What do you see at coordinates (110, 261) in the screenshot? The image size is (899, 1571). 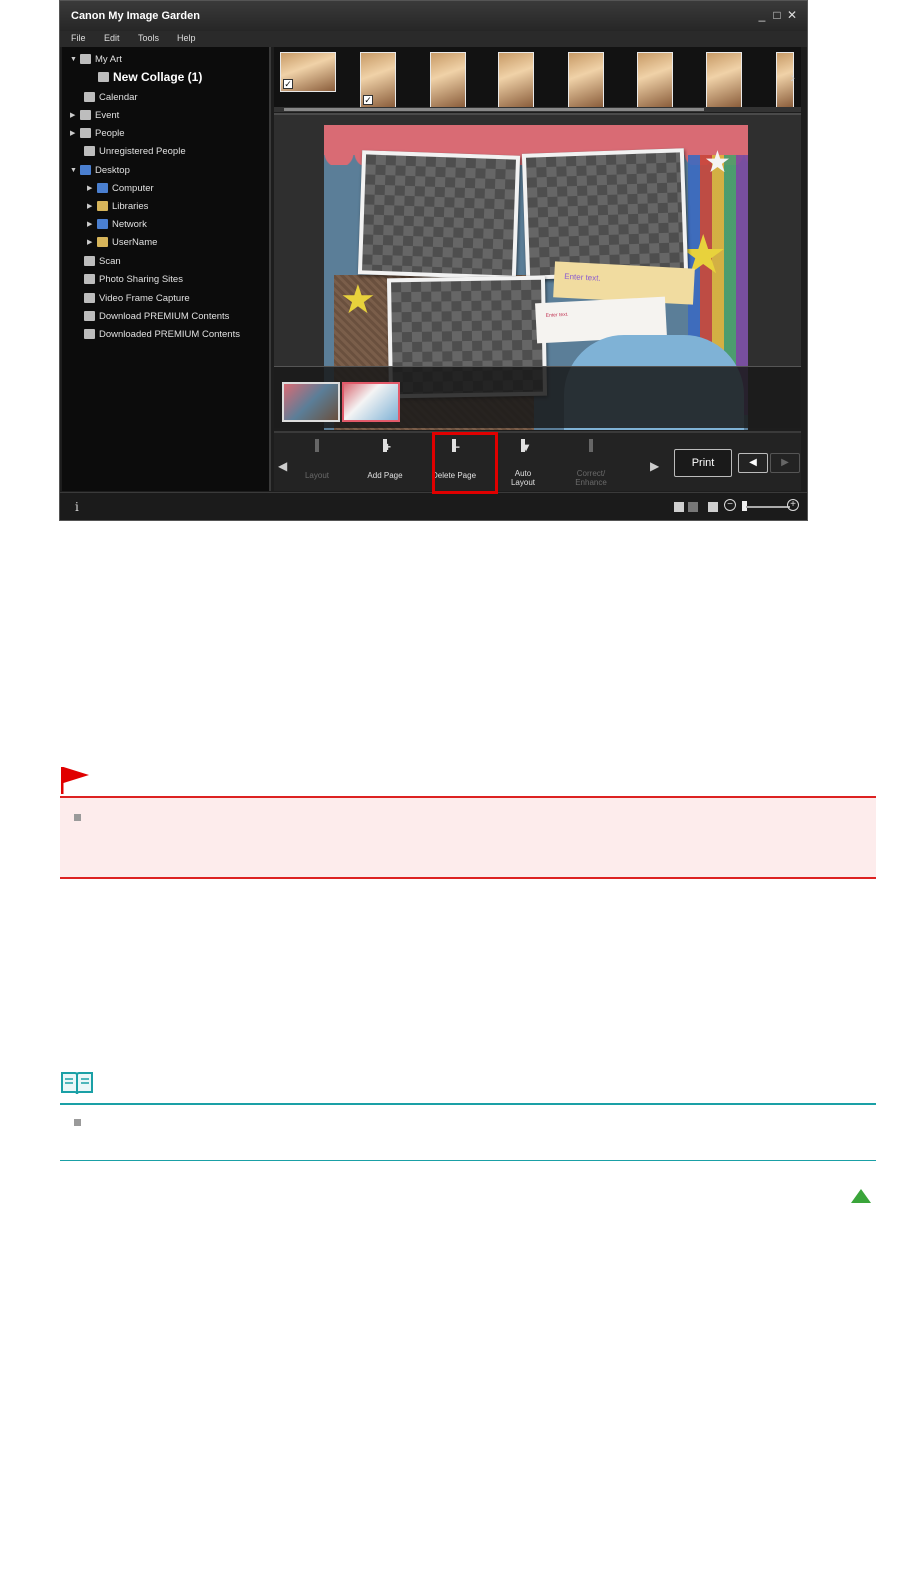 I see `sidebar-item-label: Scan` at bounding box center [110, 261].